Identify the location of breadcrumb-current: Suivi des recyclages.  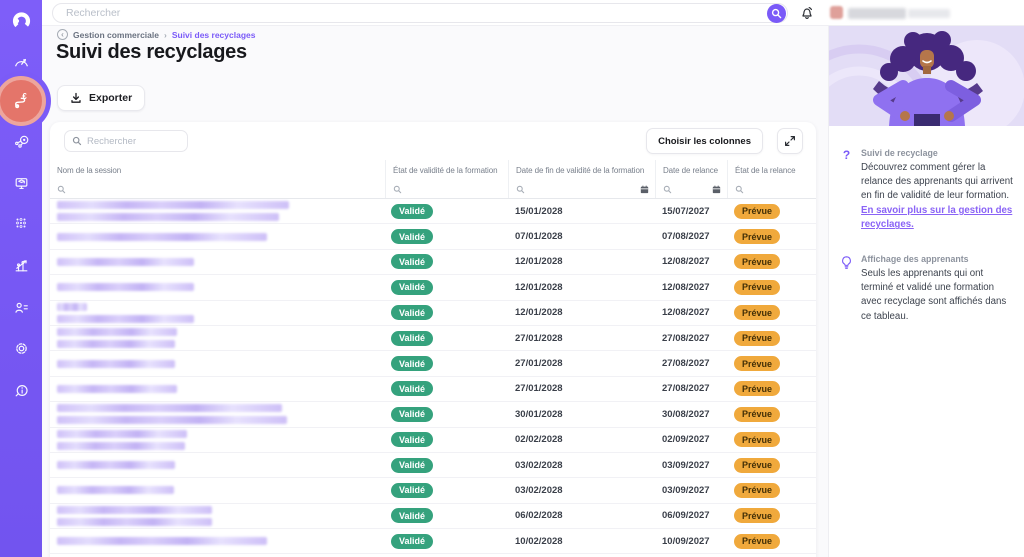
(213, 34).